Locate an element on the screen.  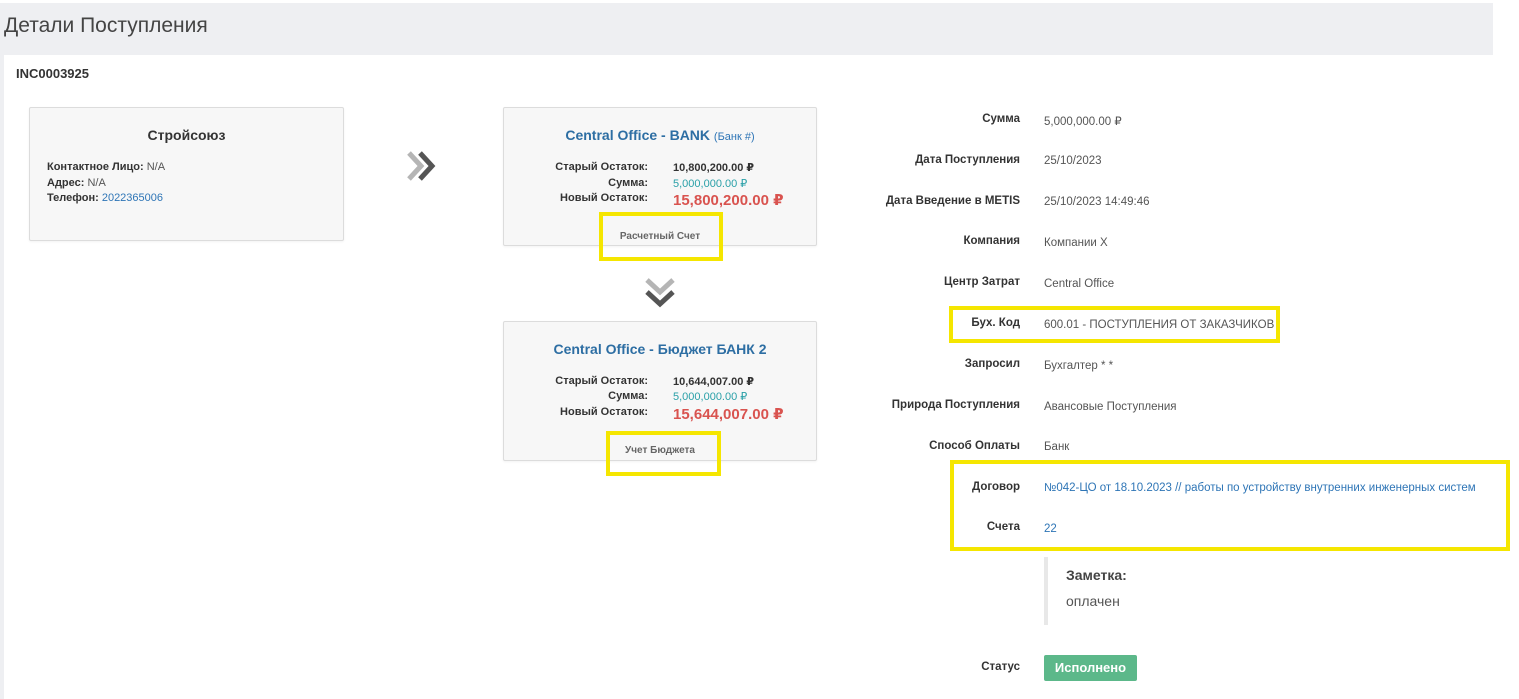
phone-label: Телефон: is located at coordinates (73, 198).